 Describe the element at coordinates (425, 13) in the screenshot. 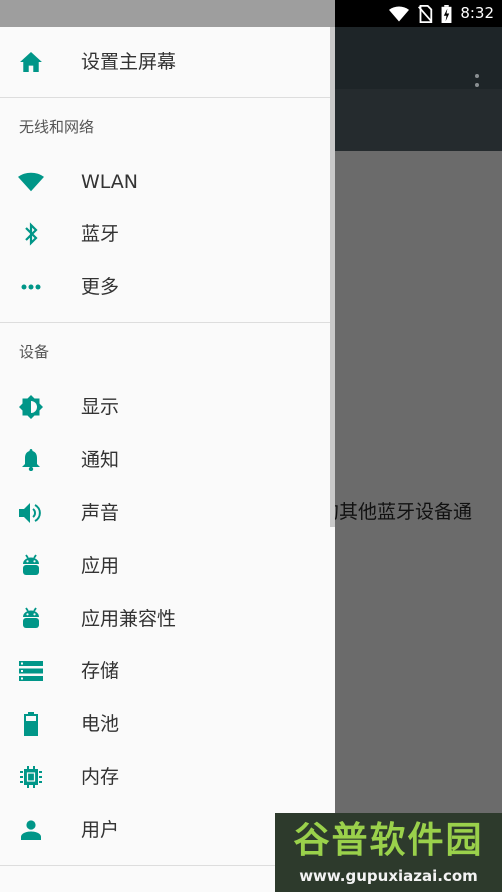

I see `no-sim-icon` at that location.